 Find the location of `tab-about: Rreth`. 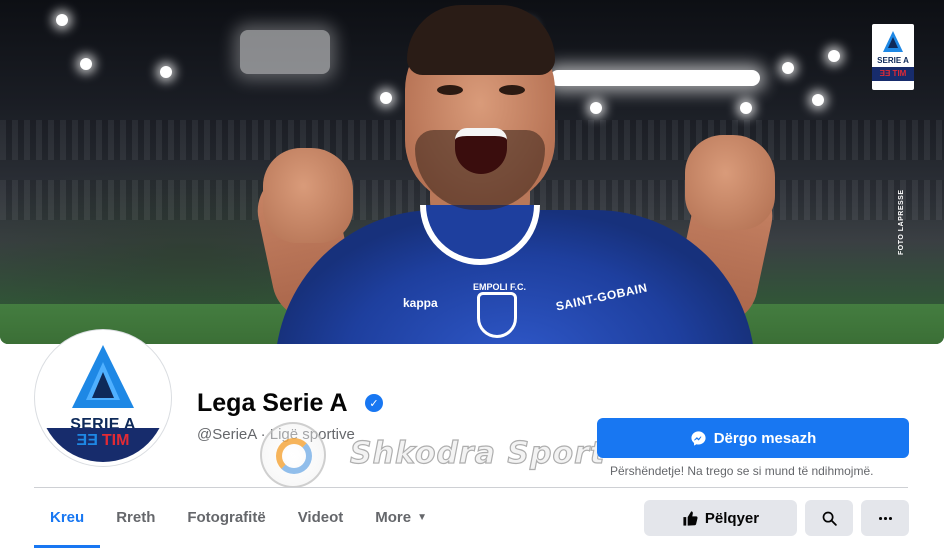

tab-about: Rreth is located at coordinates (135, 517).